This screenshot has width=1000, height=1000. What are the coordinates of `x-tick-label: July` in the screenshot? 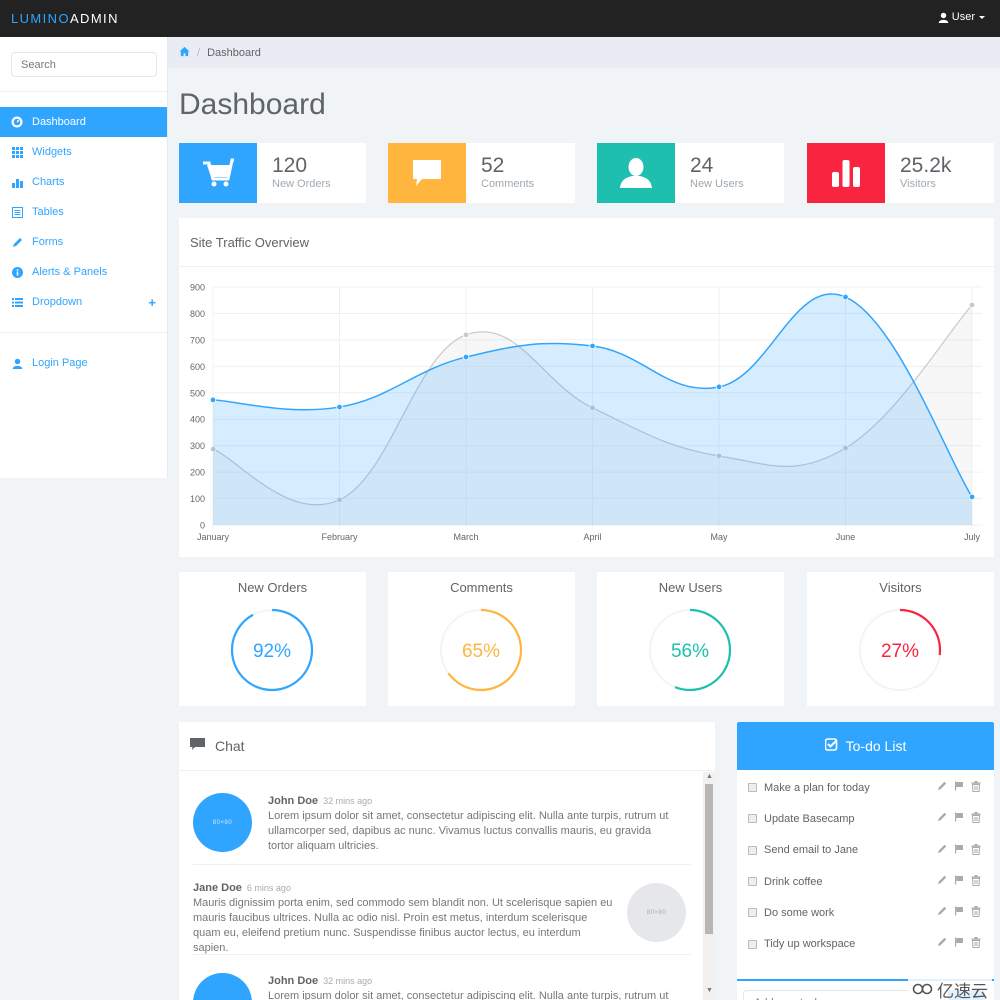 It's located at (972, 537).